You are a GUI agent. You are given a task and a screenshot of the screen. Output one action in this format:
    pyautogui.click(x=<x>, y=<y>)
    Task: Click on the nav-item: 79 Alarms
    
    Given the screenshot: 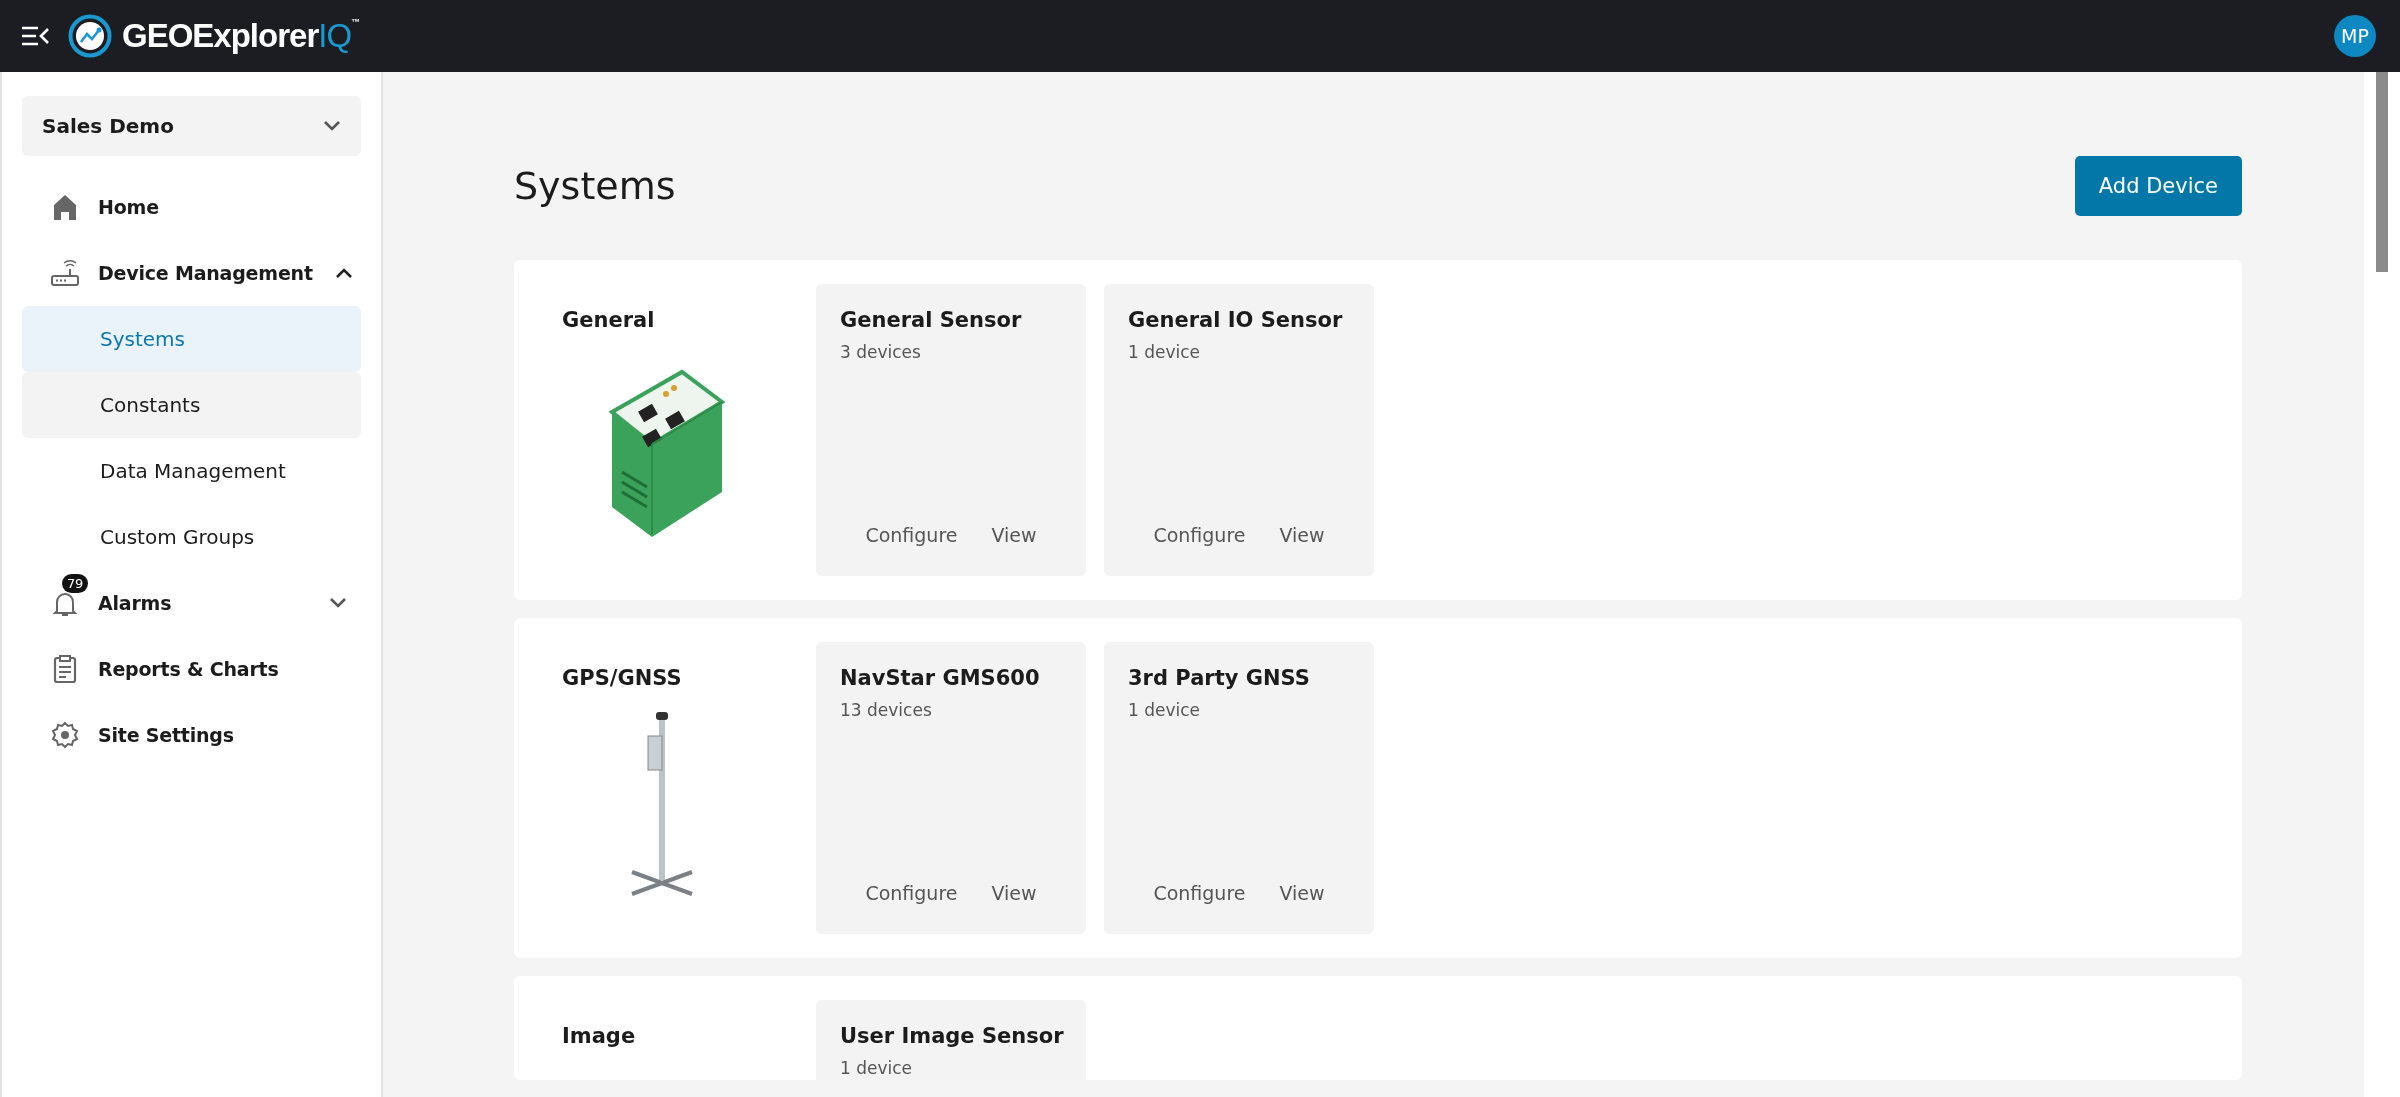 What is the action you would take?
    pyautogui.click(x=191, y=603)
    